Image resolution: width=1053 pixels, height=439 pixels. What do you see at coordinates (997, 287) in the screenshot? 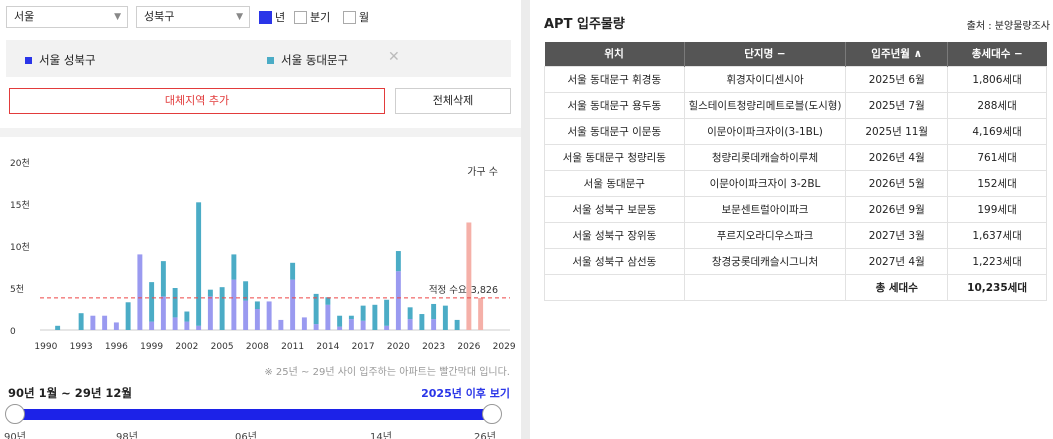
I see `total-value-cell: 10,235세대` at bounding box center [997, 287].